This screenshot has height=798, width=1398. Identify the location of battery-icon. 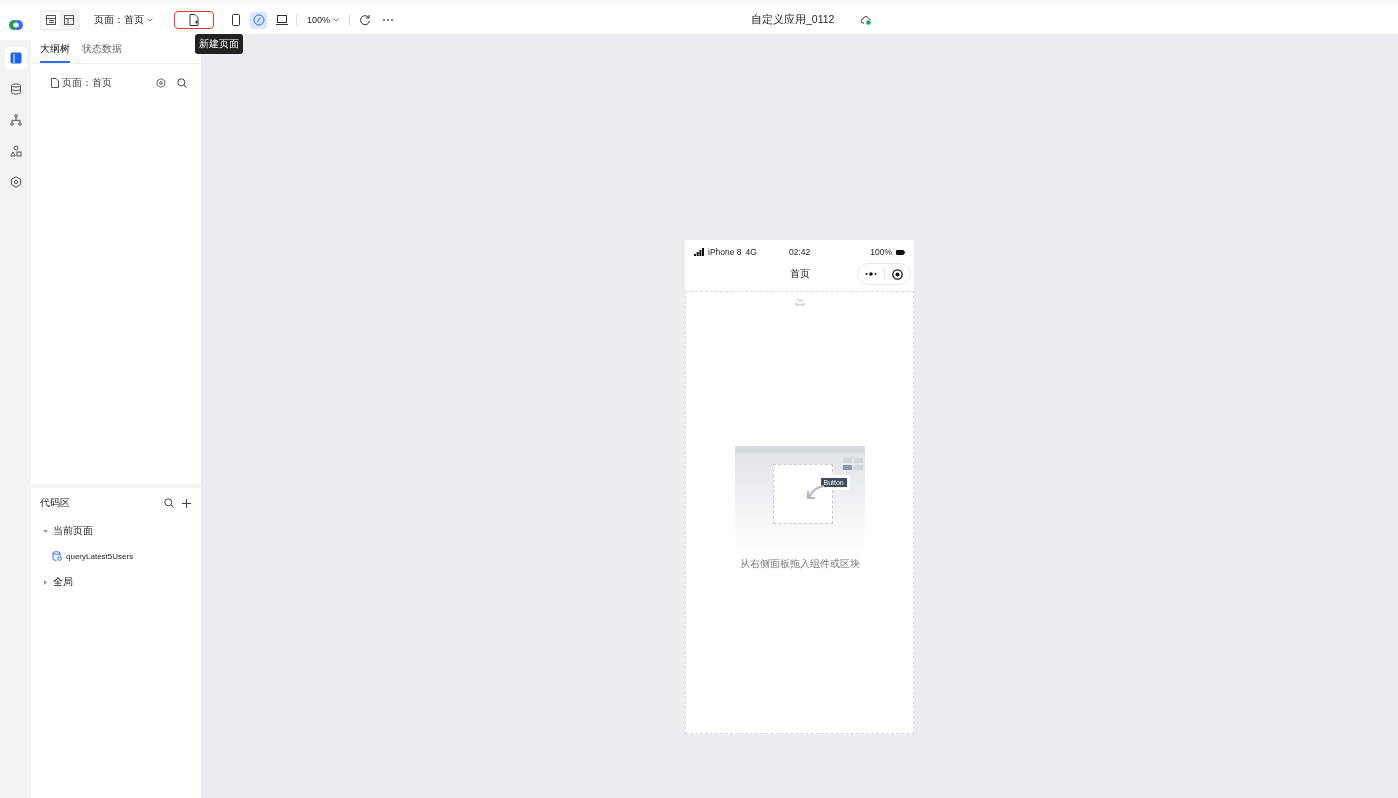
(900, 252).